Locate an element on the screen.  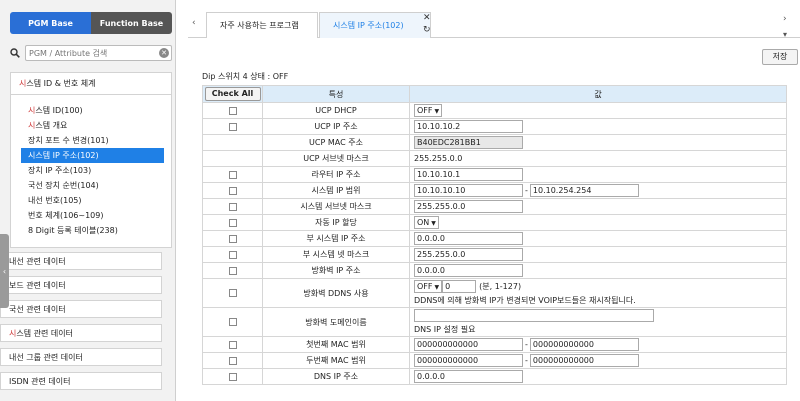
row-label: DNS IP 주소 is located at coordinates (336, 376).